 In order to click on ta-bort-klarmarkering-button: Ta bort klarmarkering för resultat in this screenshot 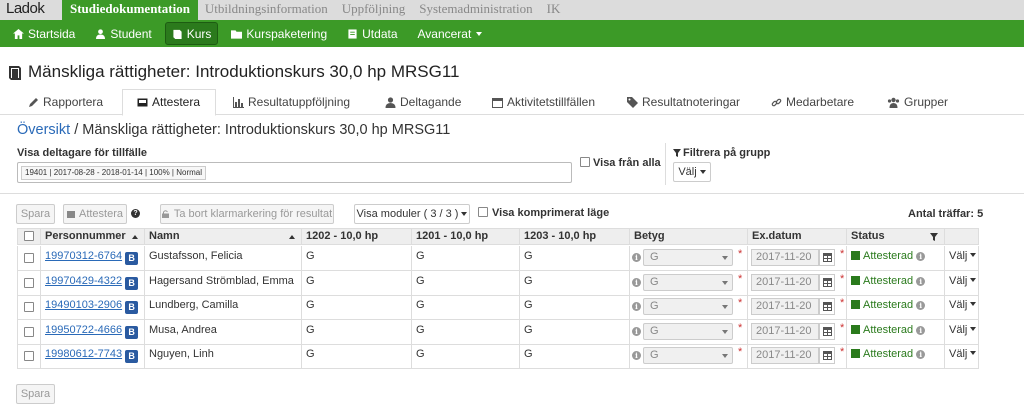, I will do `click(247, 214)`.